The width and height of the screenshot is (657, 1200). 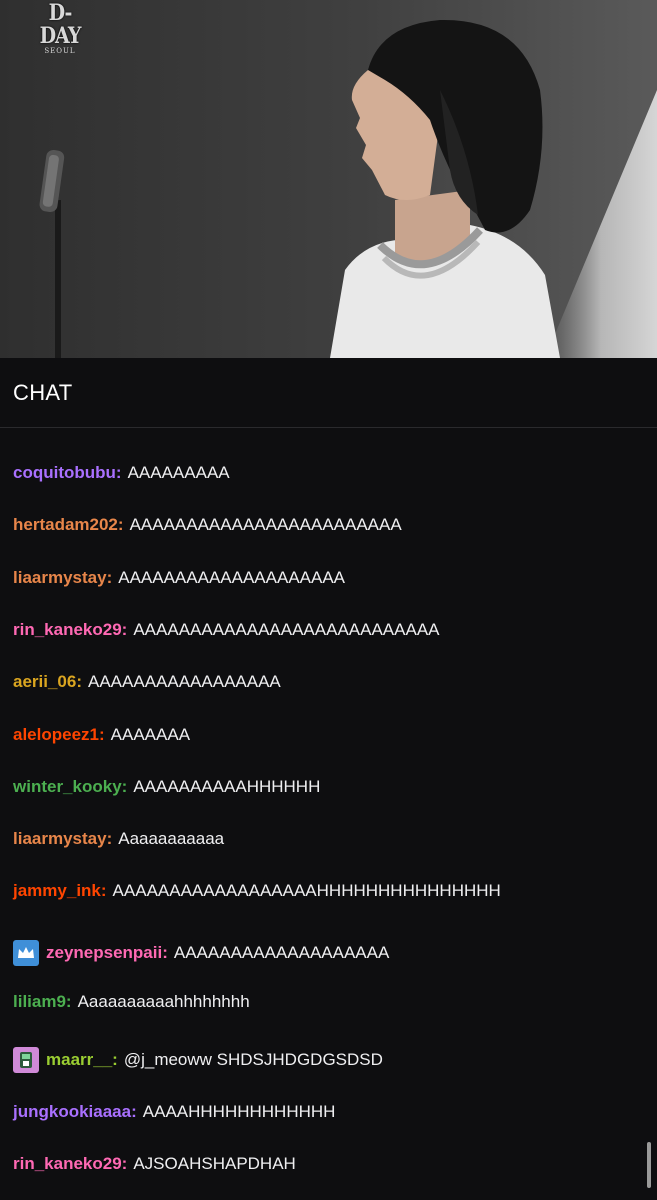 I want to click on chat-message: zeynepsenpaii: AAAAAAAAAAAAAAAAAAA, so click(x=201, y=952).